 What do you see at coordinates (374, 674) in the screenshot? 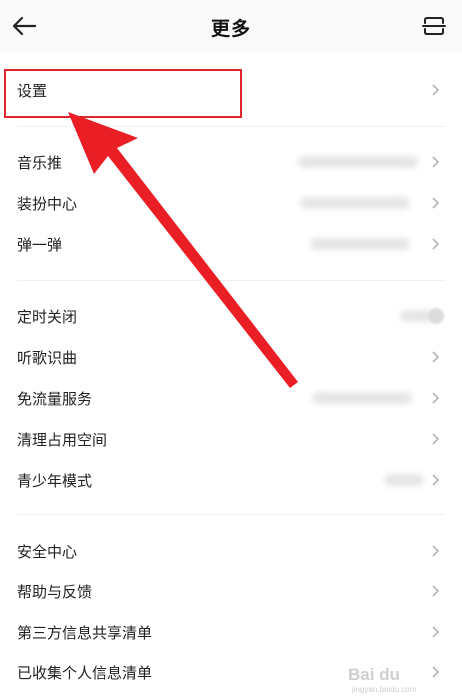
I see `watermark-text: Bai du` at bounding box center [374, 674].